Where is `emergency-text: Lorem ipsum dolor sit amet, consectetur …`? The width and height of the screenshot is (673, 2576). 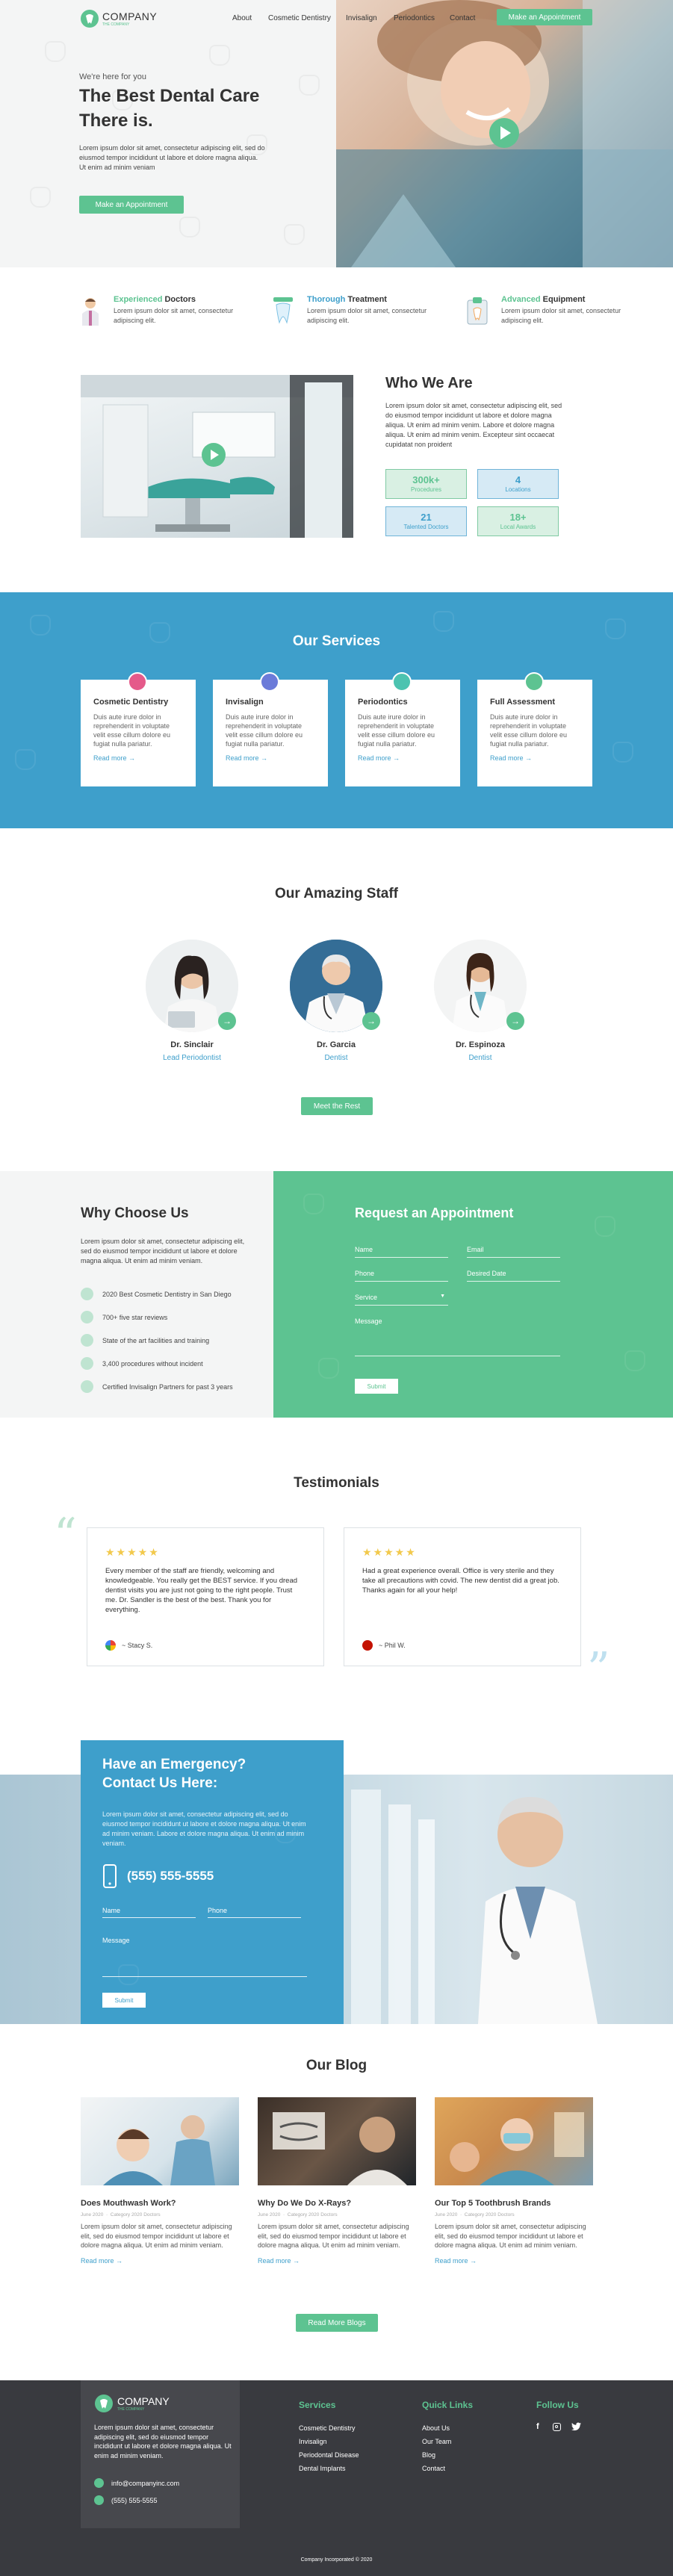
emergency-text: Lorem ipsum dolor sit amet, consectetur … is located at coordinates (204, 1829).